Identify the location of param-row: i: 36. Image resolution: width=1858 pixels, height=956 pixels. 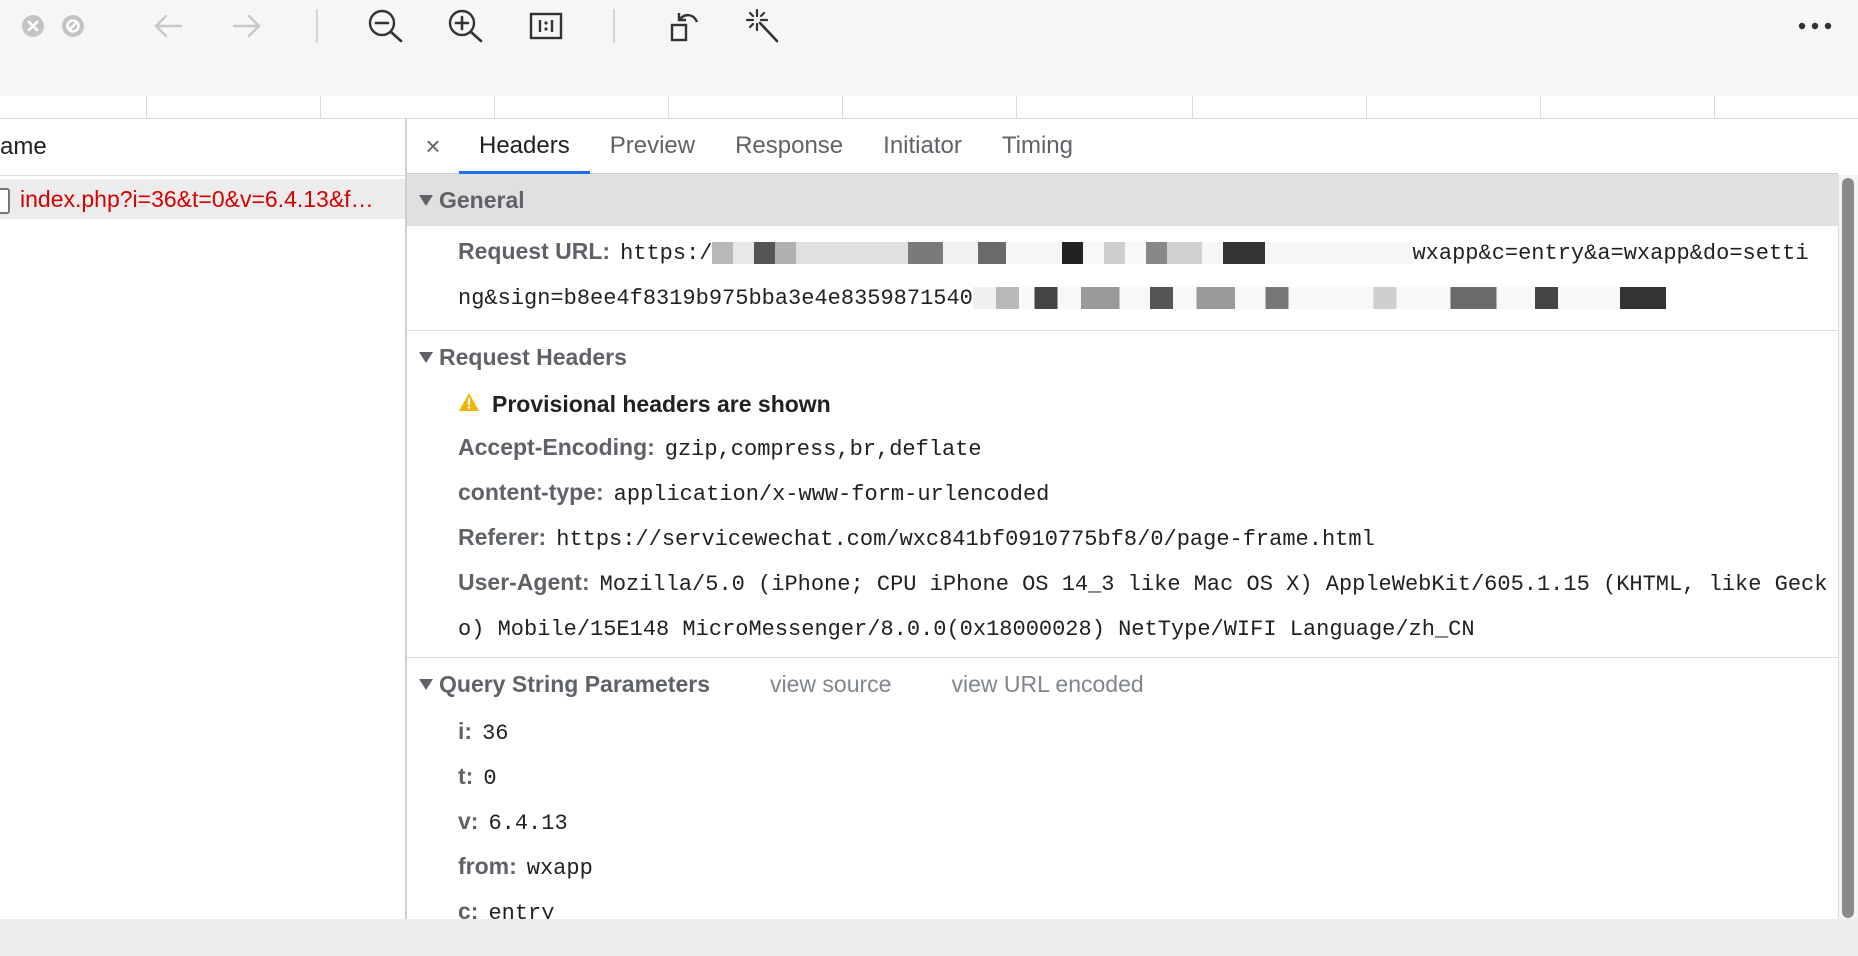
(1122, 732).